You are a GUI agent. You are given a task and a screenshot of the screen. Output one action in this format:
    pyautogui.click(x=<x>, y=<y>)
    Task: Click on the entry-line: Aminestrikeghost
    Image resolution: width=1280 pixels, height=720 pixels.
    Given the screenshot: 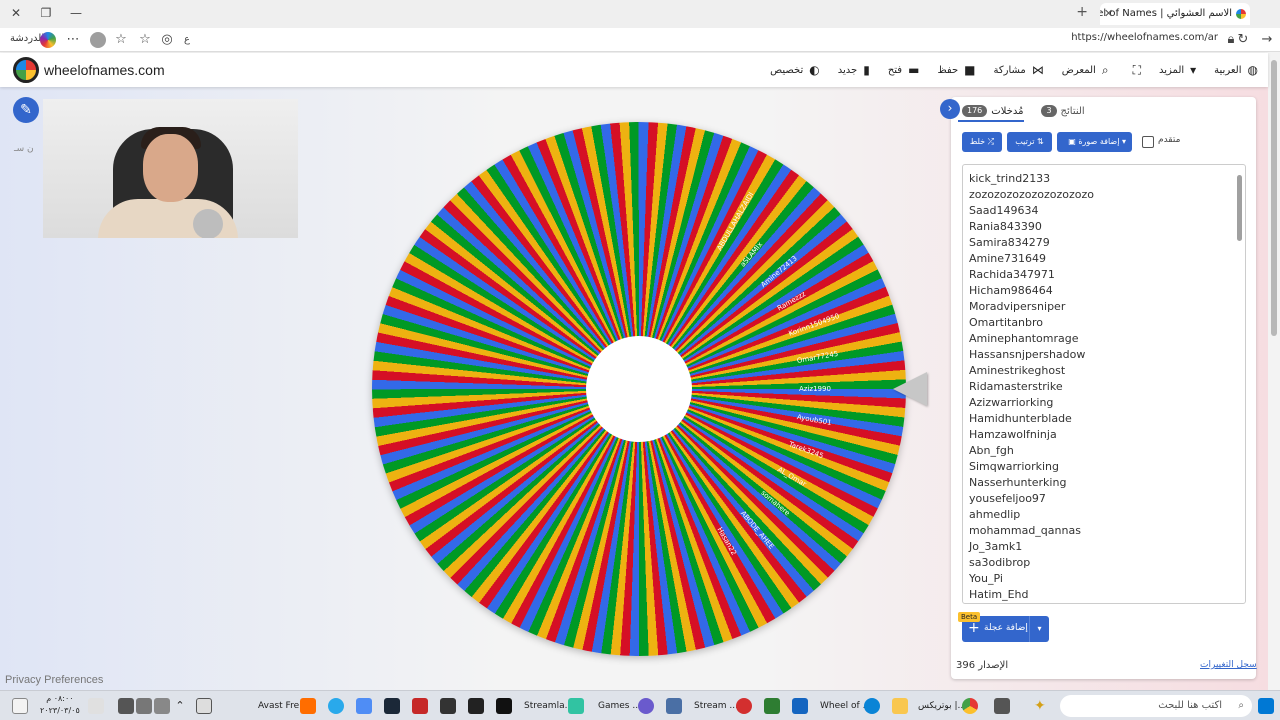 What is the action you would take?
    pyautogui.click(x=1017, y=370)
    